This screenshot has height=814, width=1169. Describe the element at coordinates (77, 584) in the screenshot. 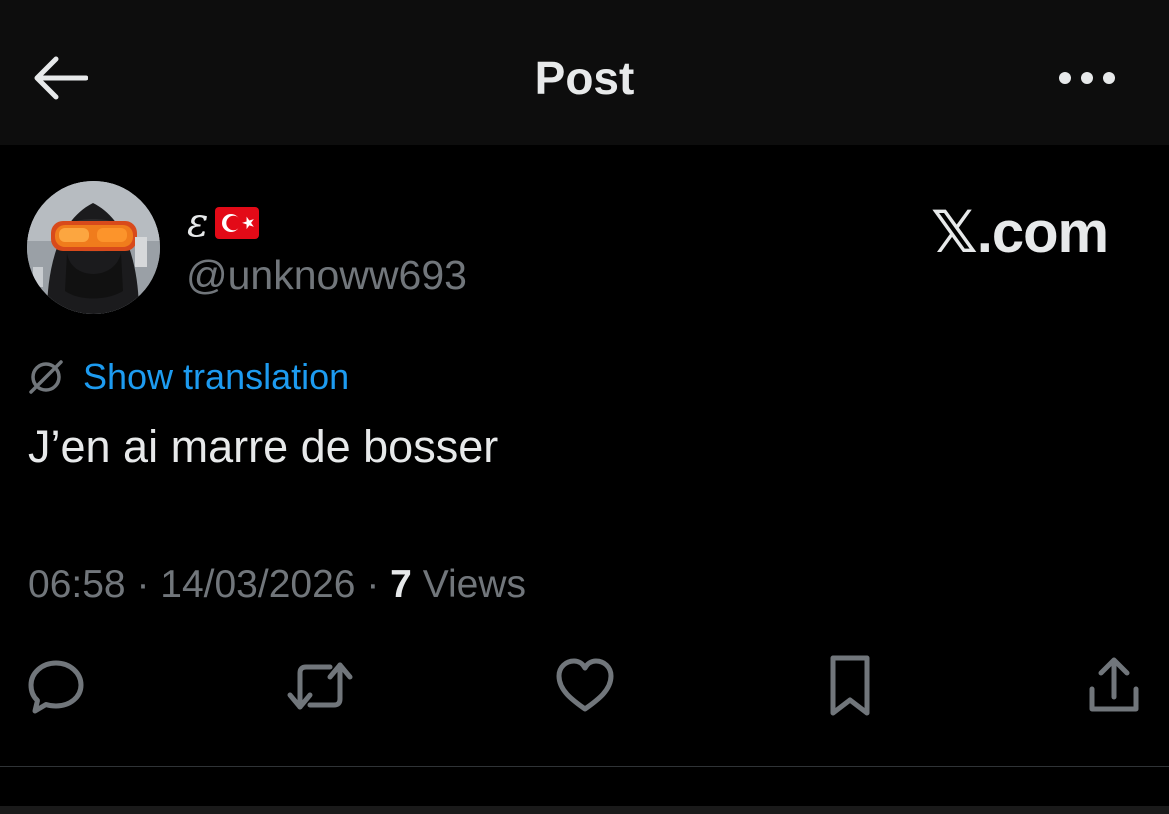

I see `post-time: 06:58` at that location.